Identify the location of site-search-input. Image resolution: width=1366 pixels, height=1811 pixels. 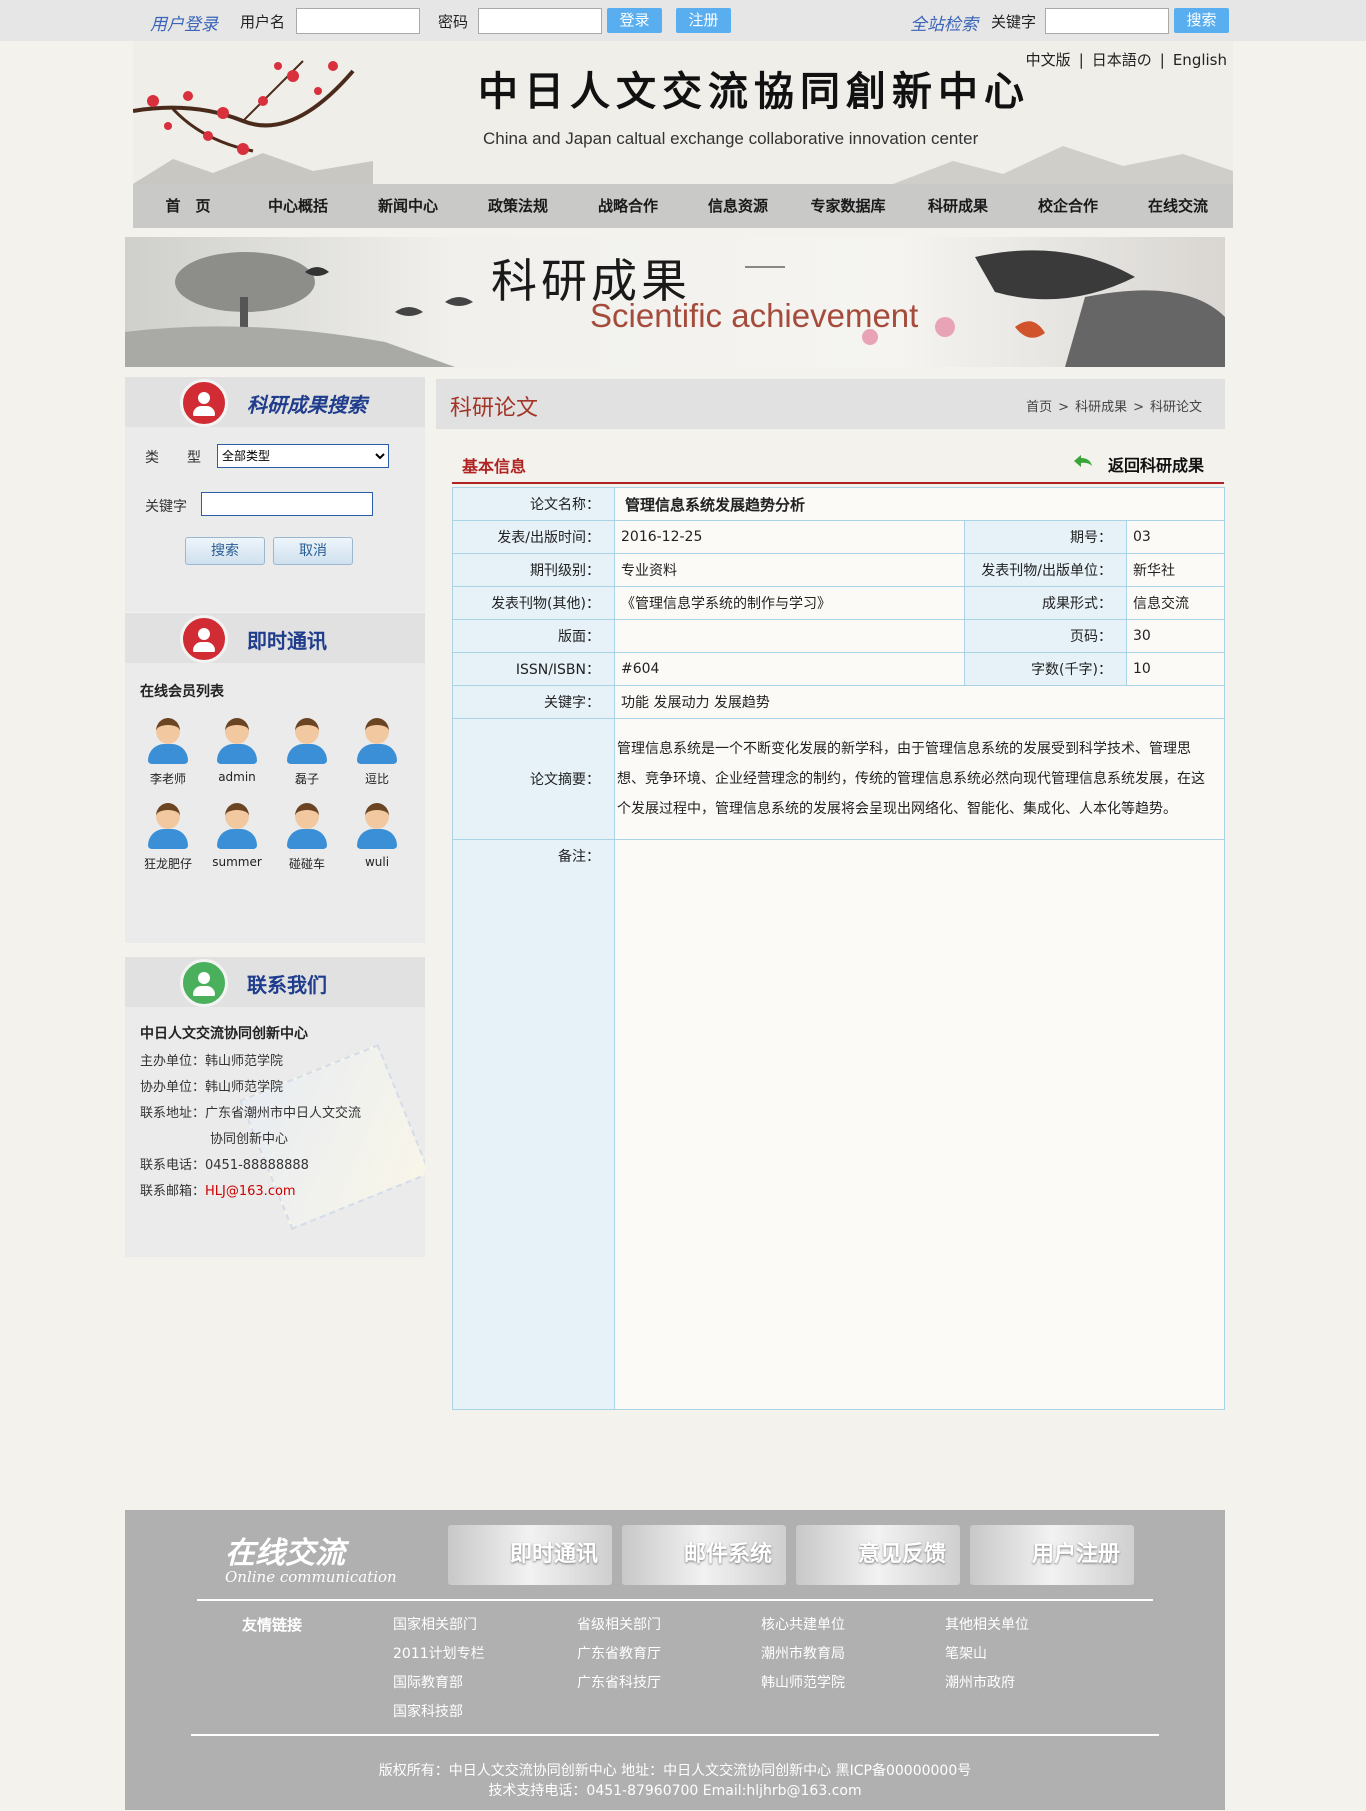
(1107, 21).